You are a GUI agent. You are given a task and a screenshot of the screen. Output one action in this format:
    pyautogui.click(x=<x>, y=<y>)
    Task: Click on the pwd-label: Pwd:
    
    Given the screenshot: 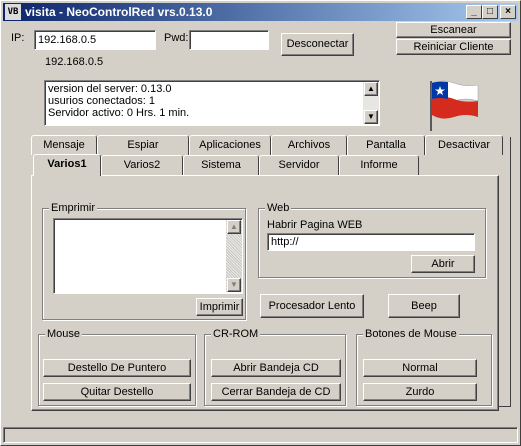 What is the action you would take?
    pyautogui.click(x=176, y=38)
    